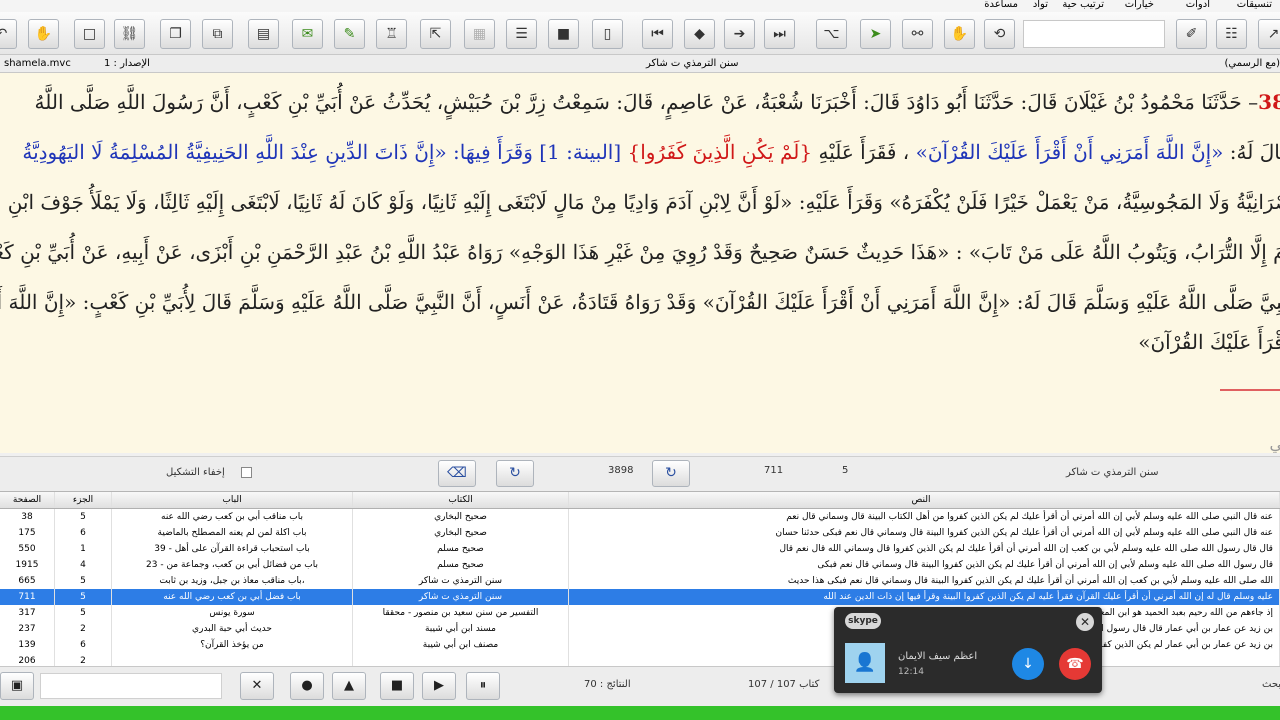 The width and height of the screenshot is (1280, 720). I want to click on toolbar-search-input, so click(1094, 34).